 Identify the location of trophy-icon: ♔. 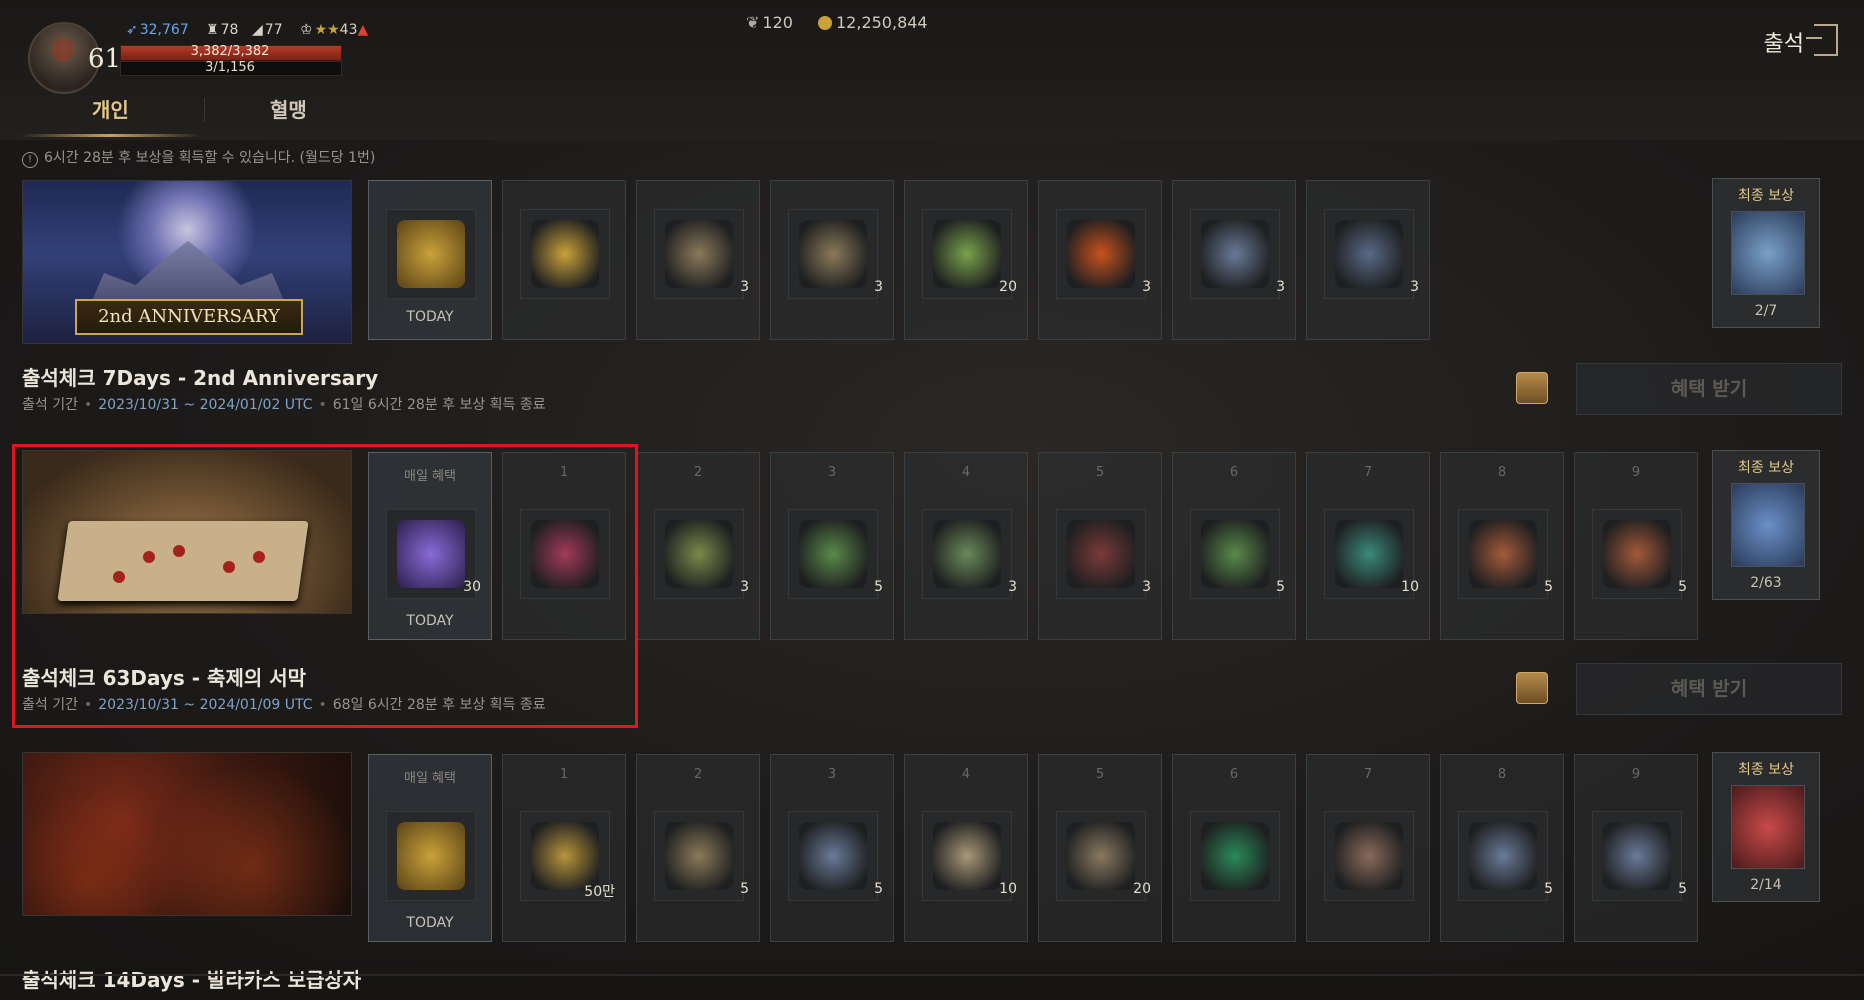
(306, 30).